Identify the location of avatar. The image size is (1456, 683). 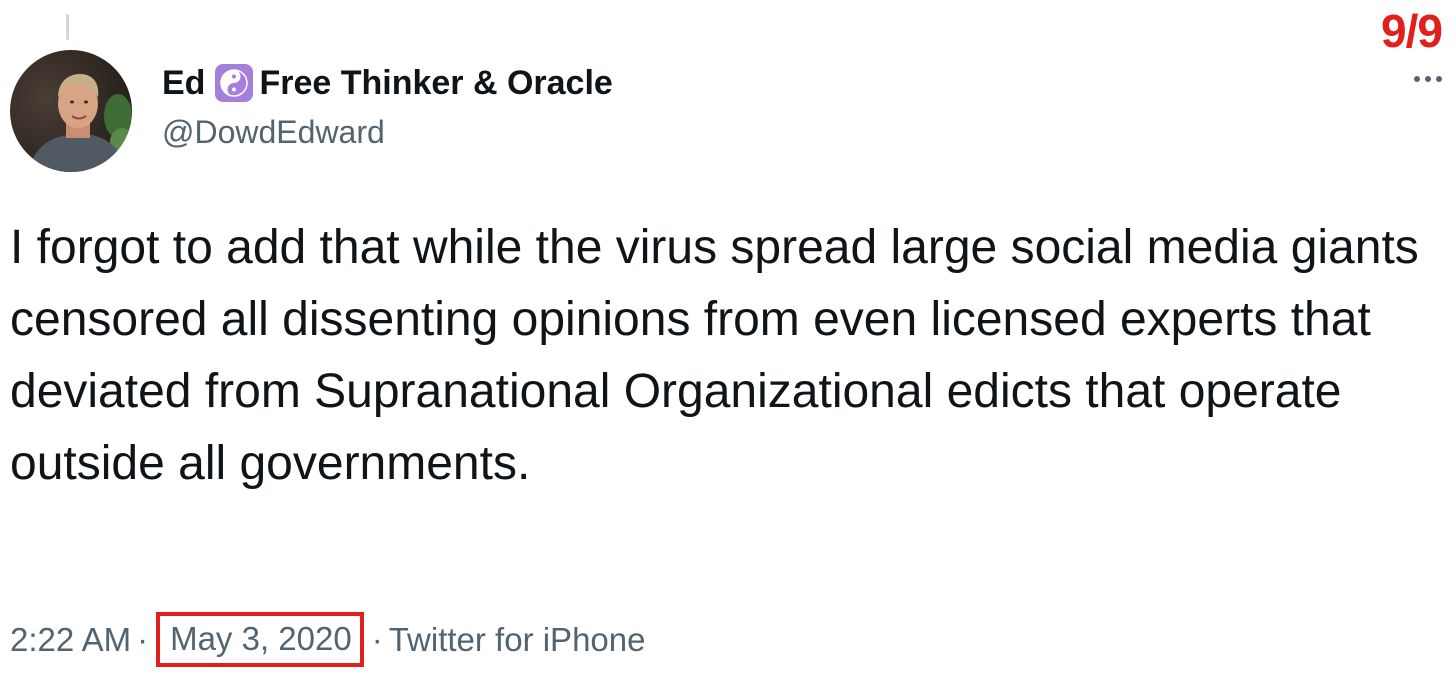
(71, 111).